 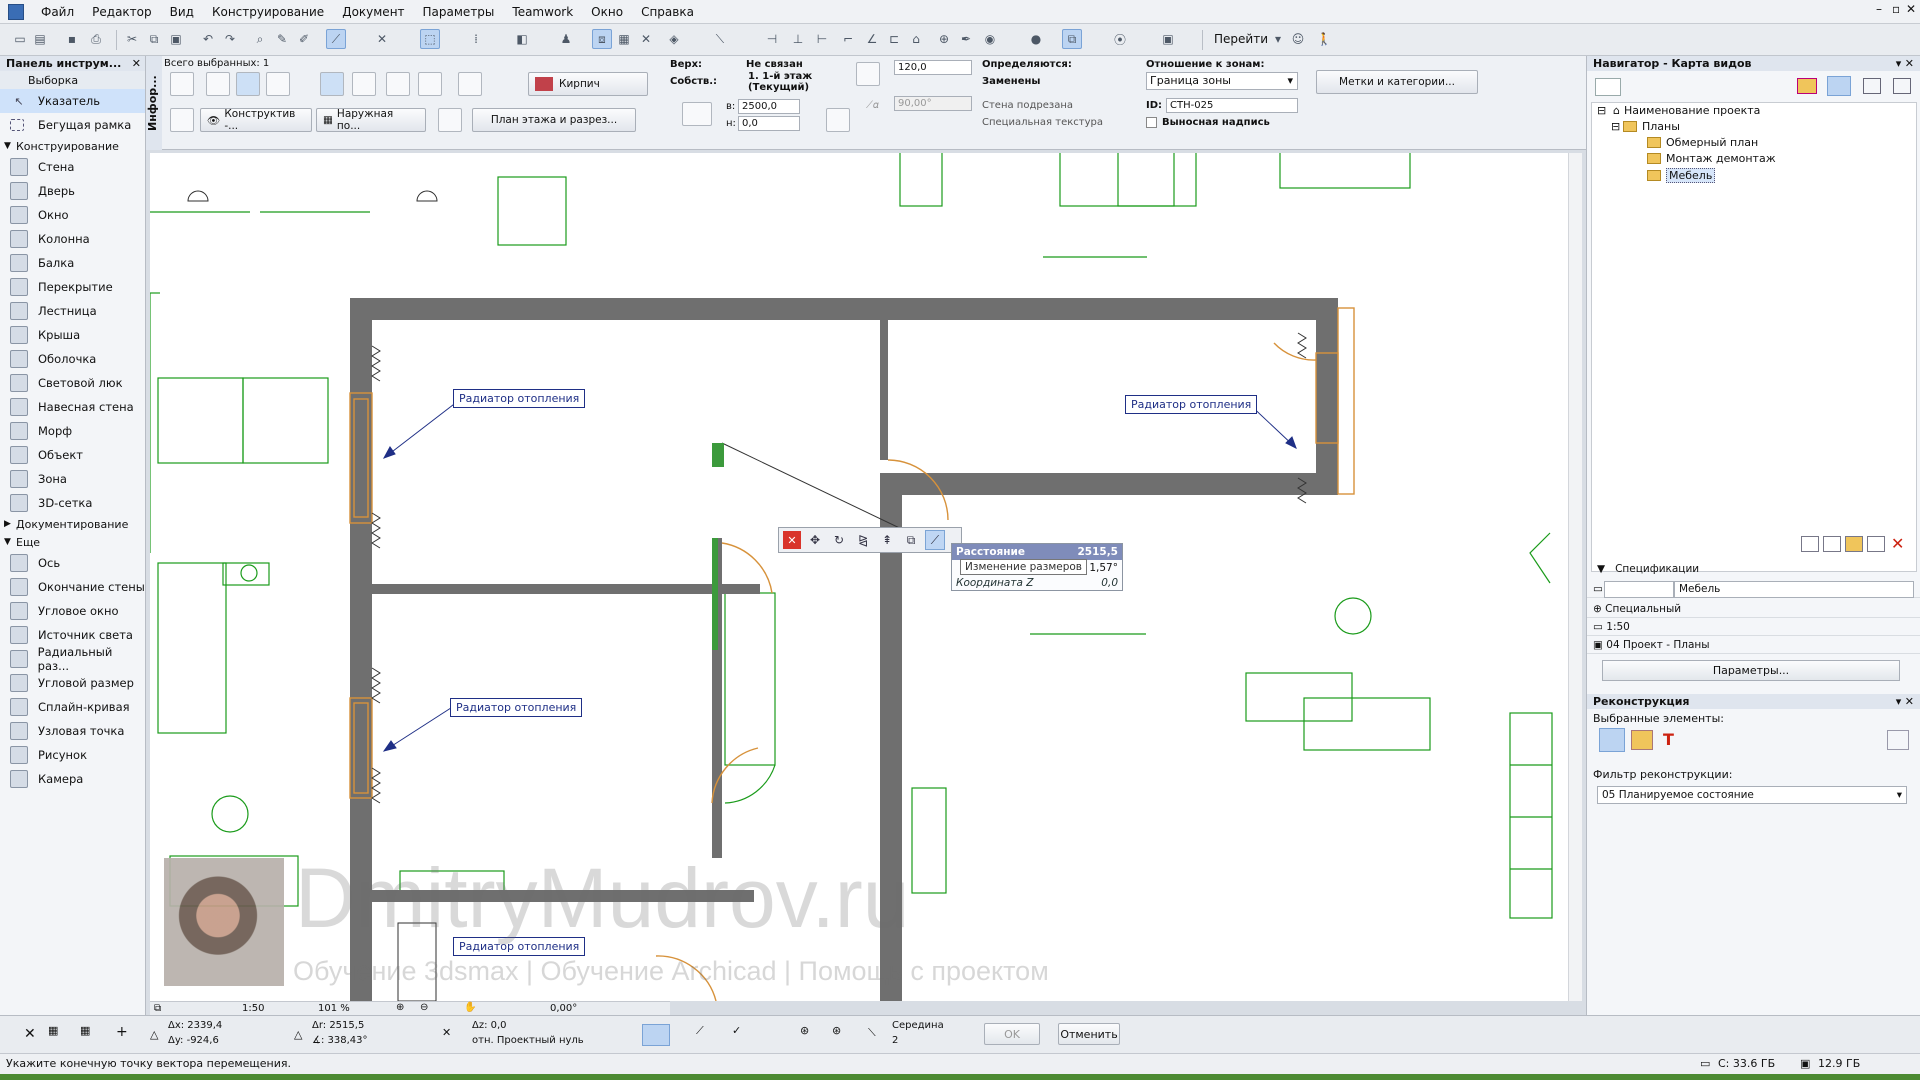 I want to click on floor-plan-view-icon: ⧉, so click(x=1072, y=39).